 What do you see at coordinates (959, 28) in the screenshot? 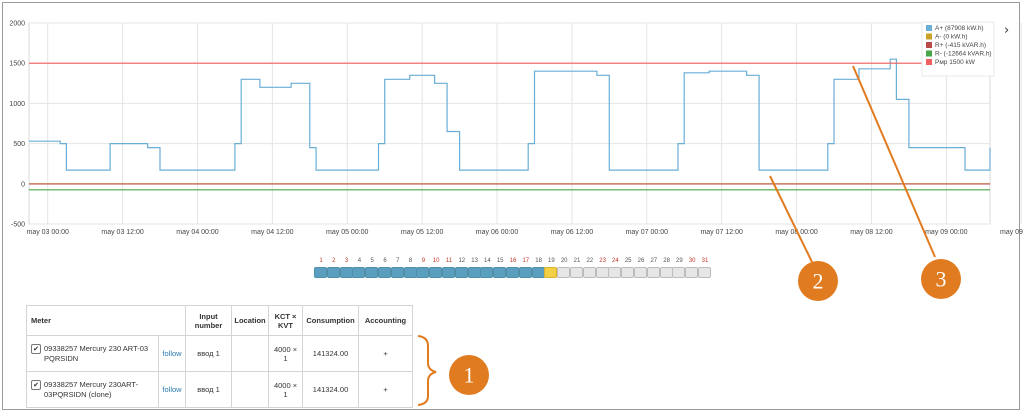
I see `legend-entry: A+ (87908 kW.h)` at bounding box center [959, 28].